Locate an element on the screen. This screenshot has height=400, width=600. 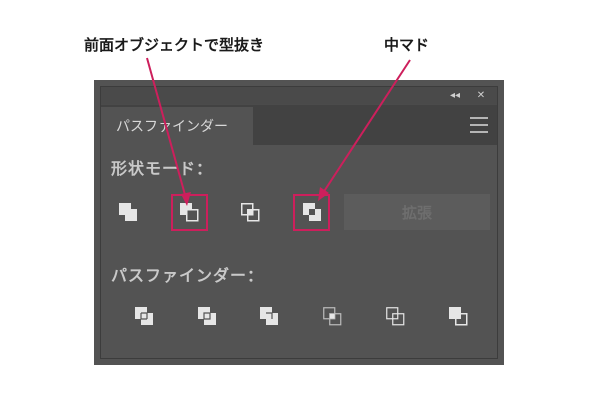
minus-back-icon is located at coordinates (458, 316).